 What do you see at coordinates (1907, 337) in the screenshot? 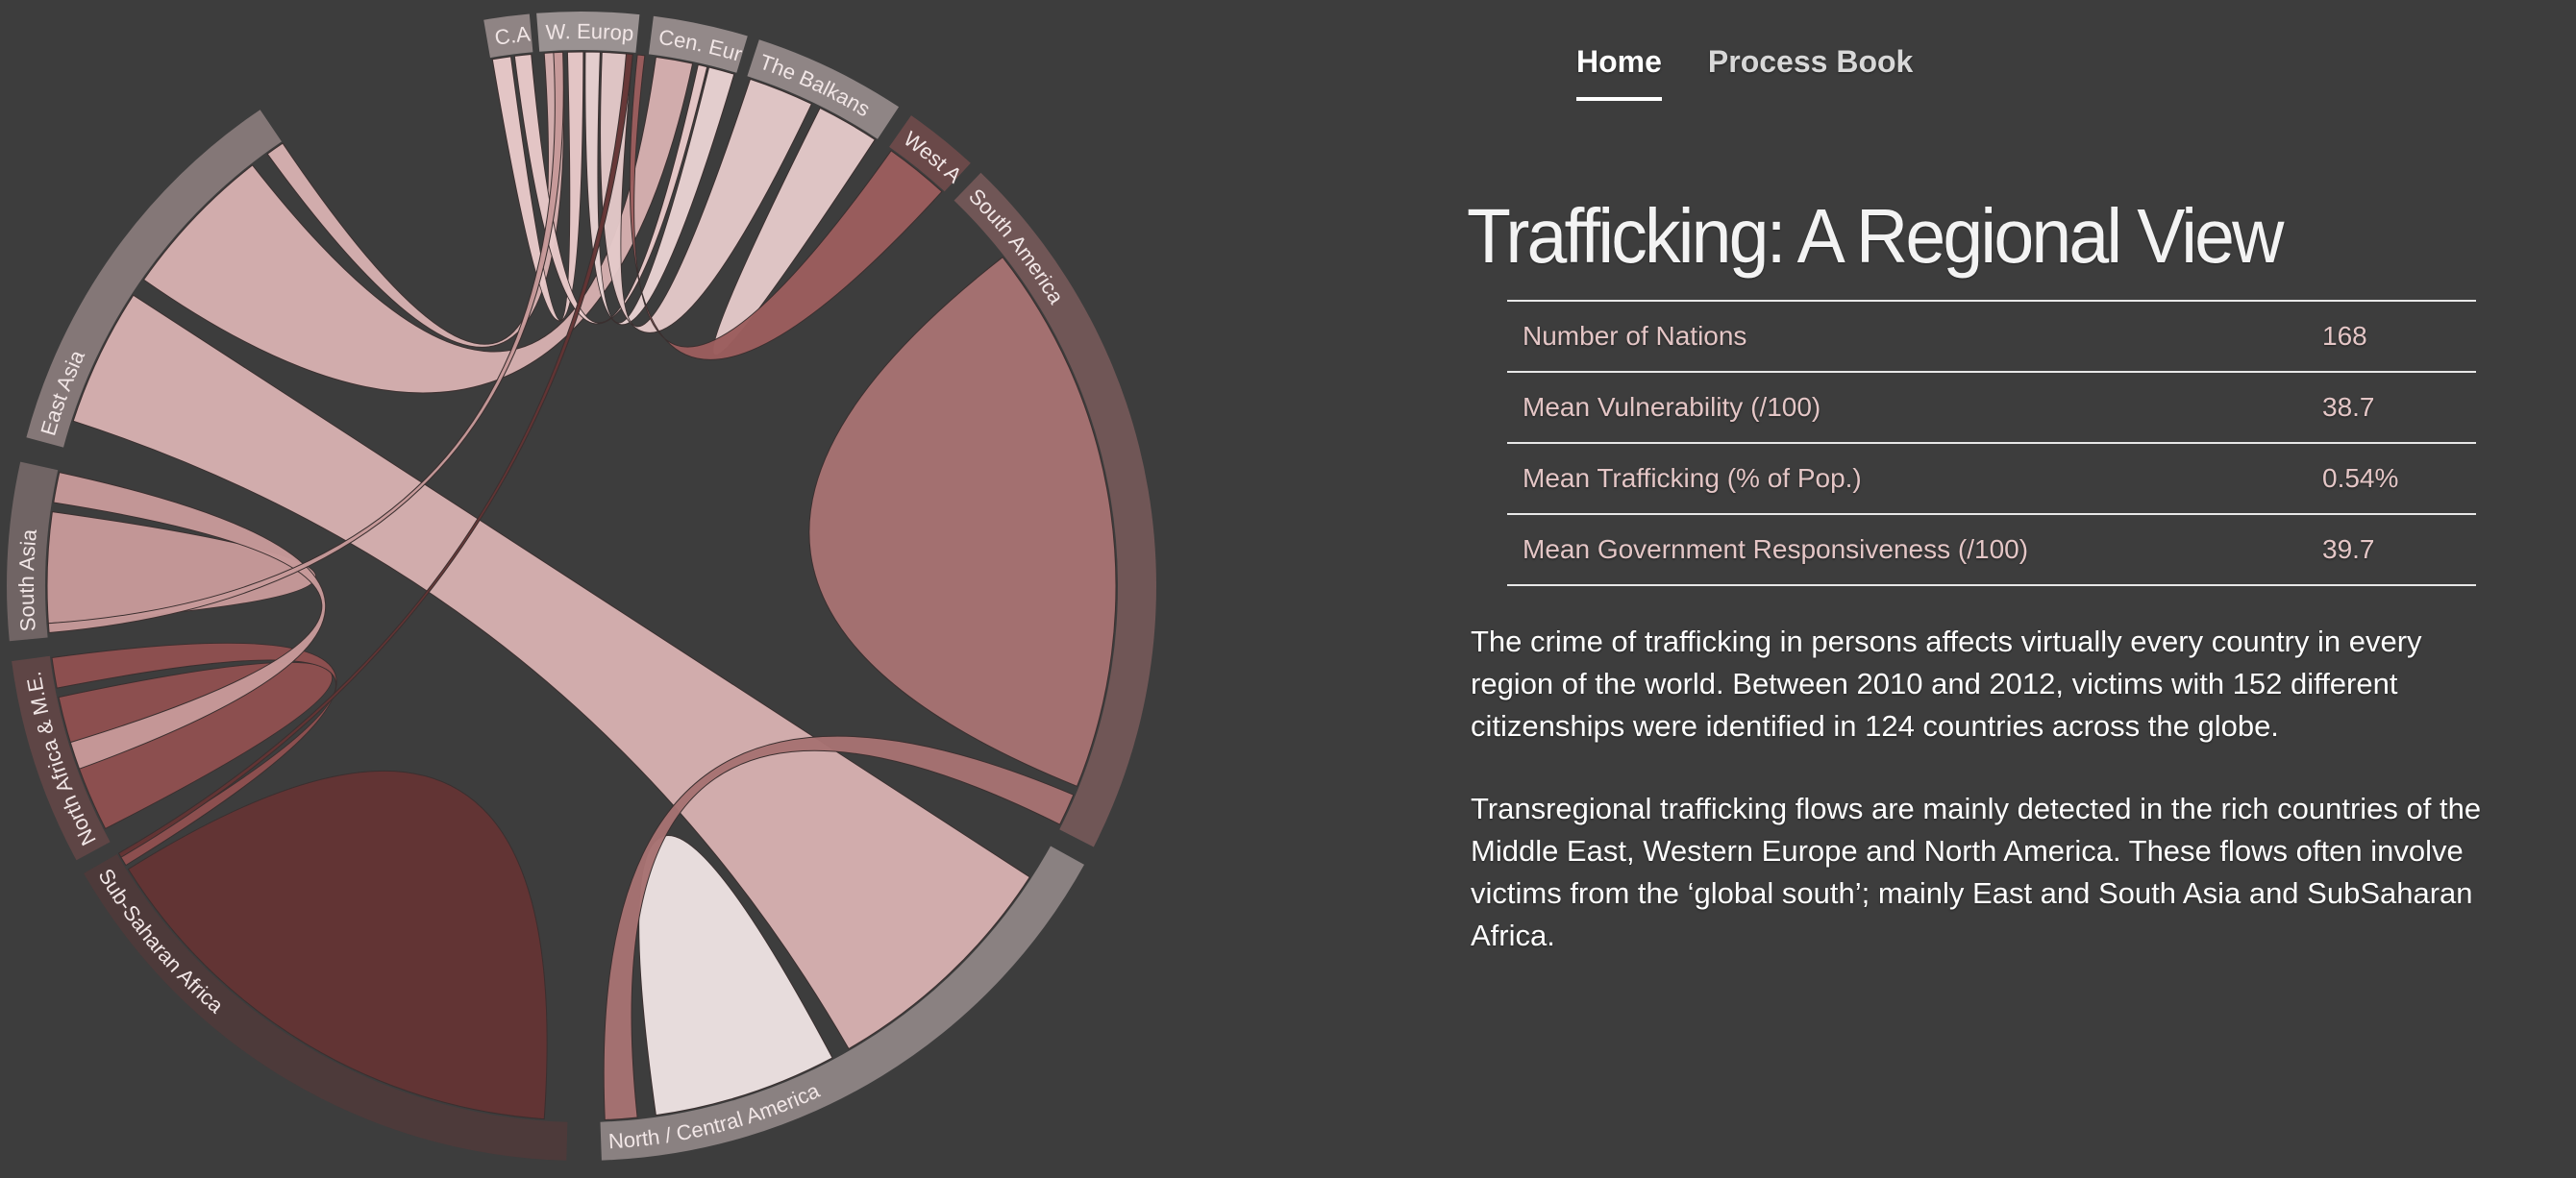
I see `stat-label: Number of Nations` at bounding box center [1907, 337].